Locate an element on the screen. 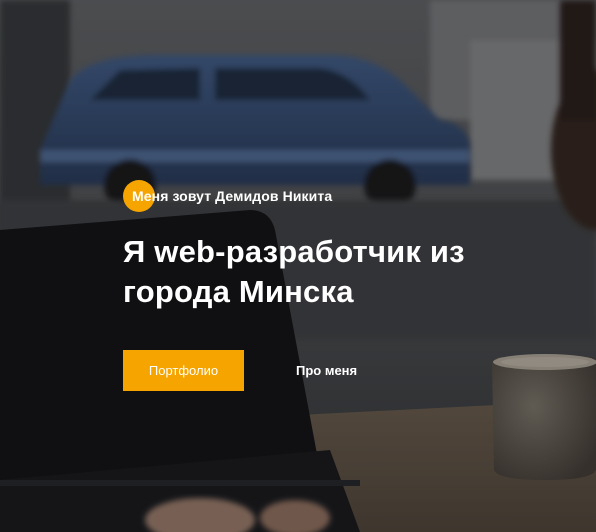  hero-headline-line-1: Я web-разработчик из is located at coordinates (294, 251).